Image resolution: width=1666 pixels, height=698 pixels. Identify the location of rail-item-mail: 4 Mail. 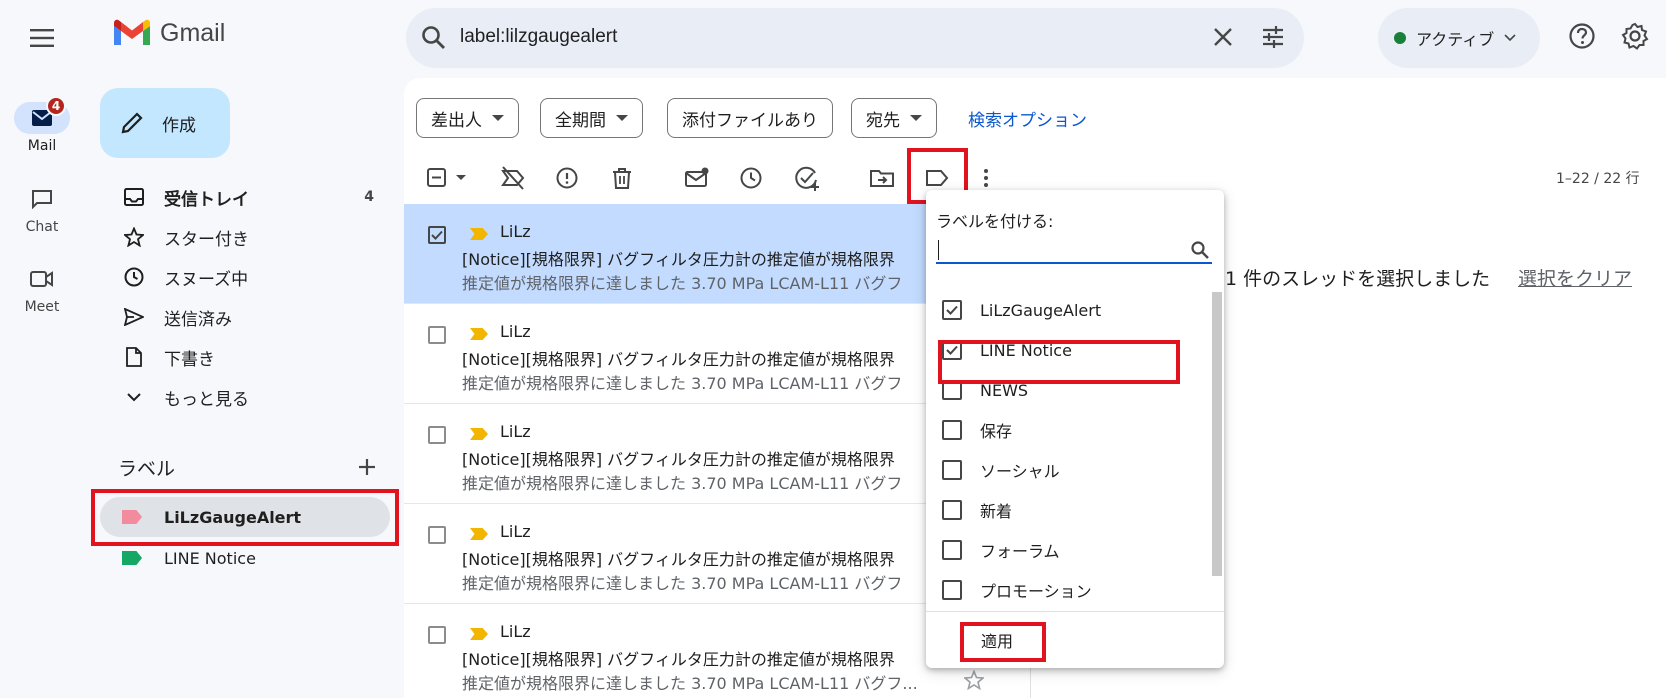
(42, 125).